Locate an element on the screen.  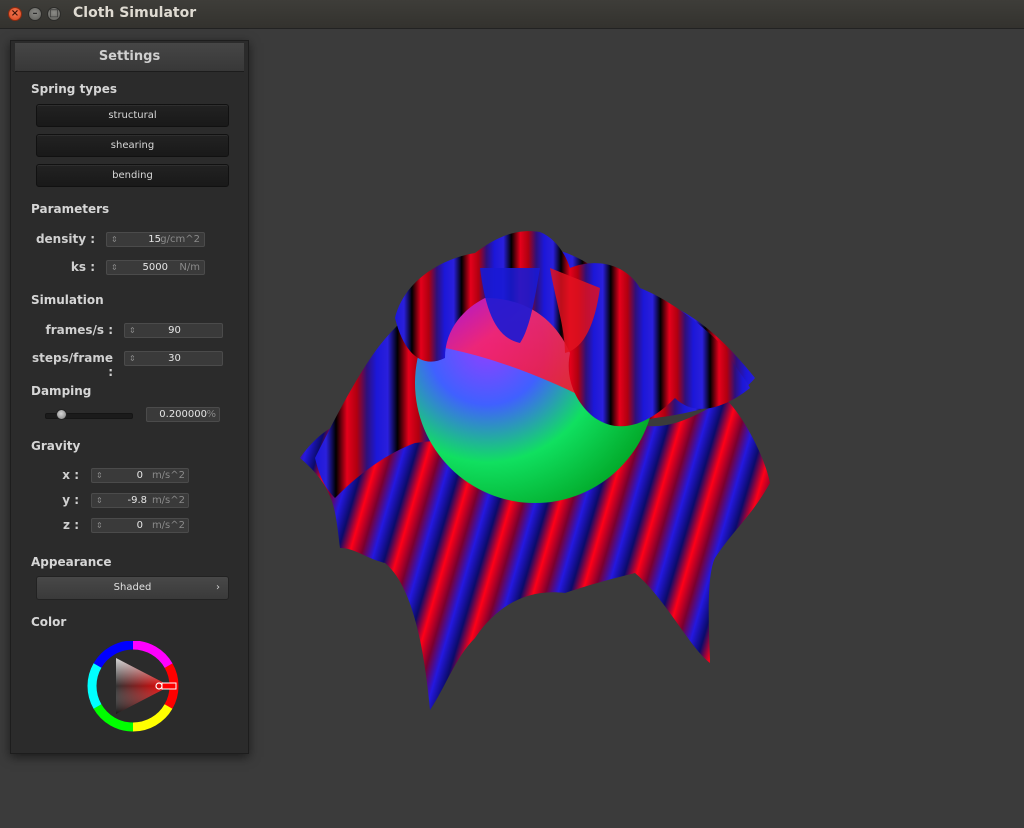
color-wheel is located at coordinates (134, 687).